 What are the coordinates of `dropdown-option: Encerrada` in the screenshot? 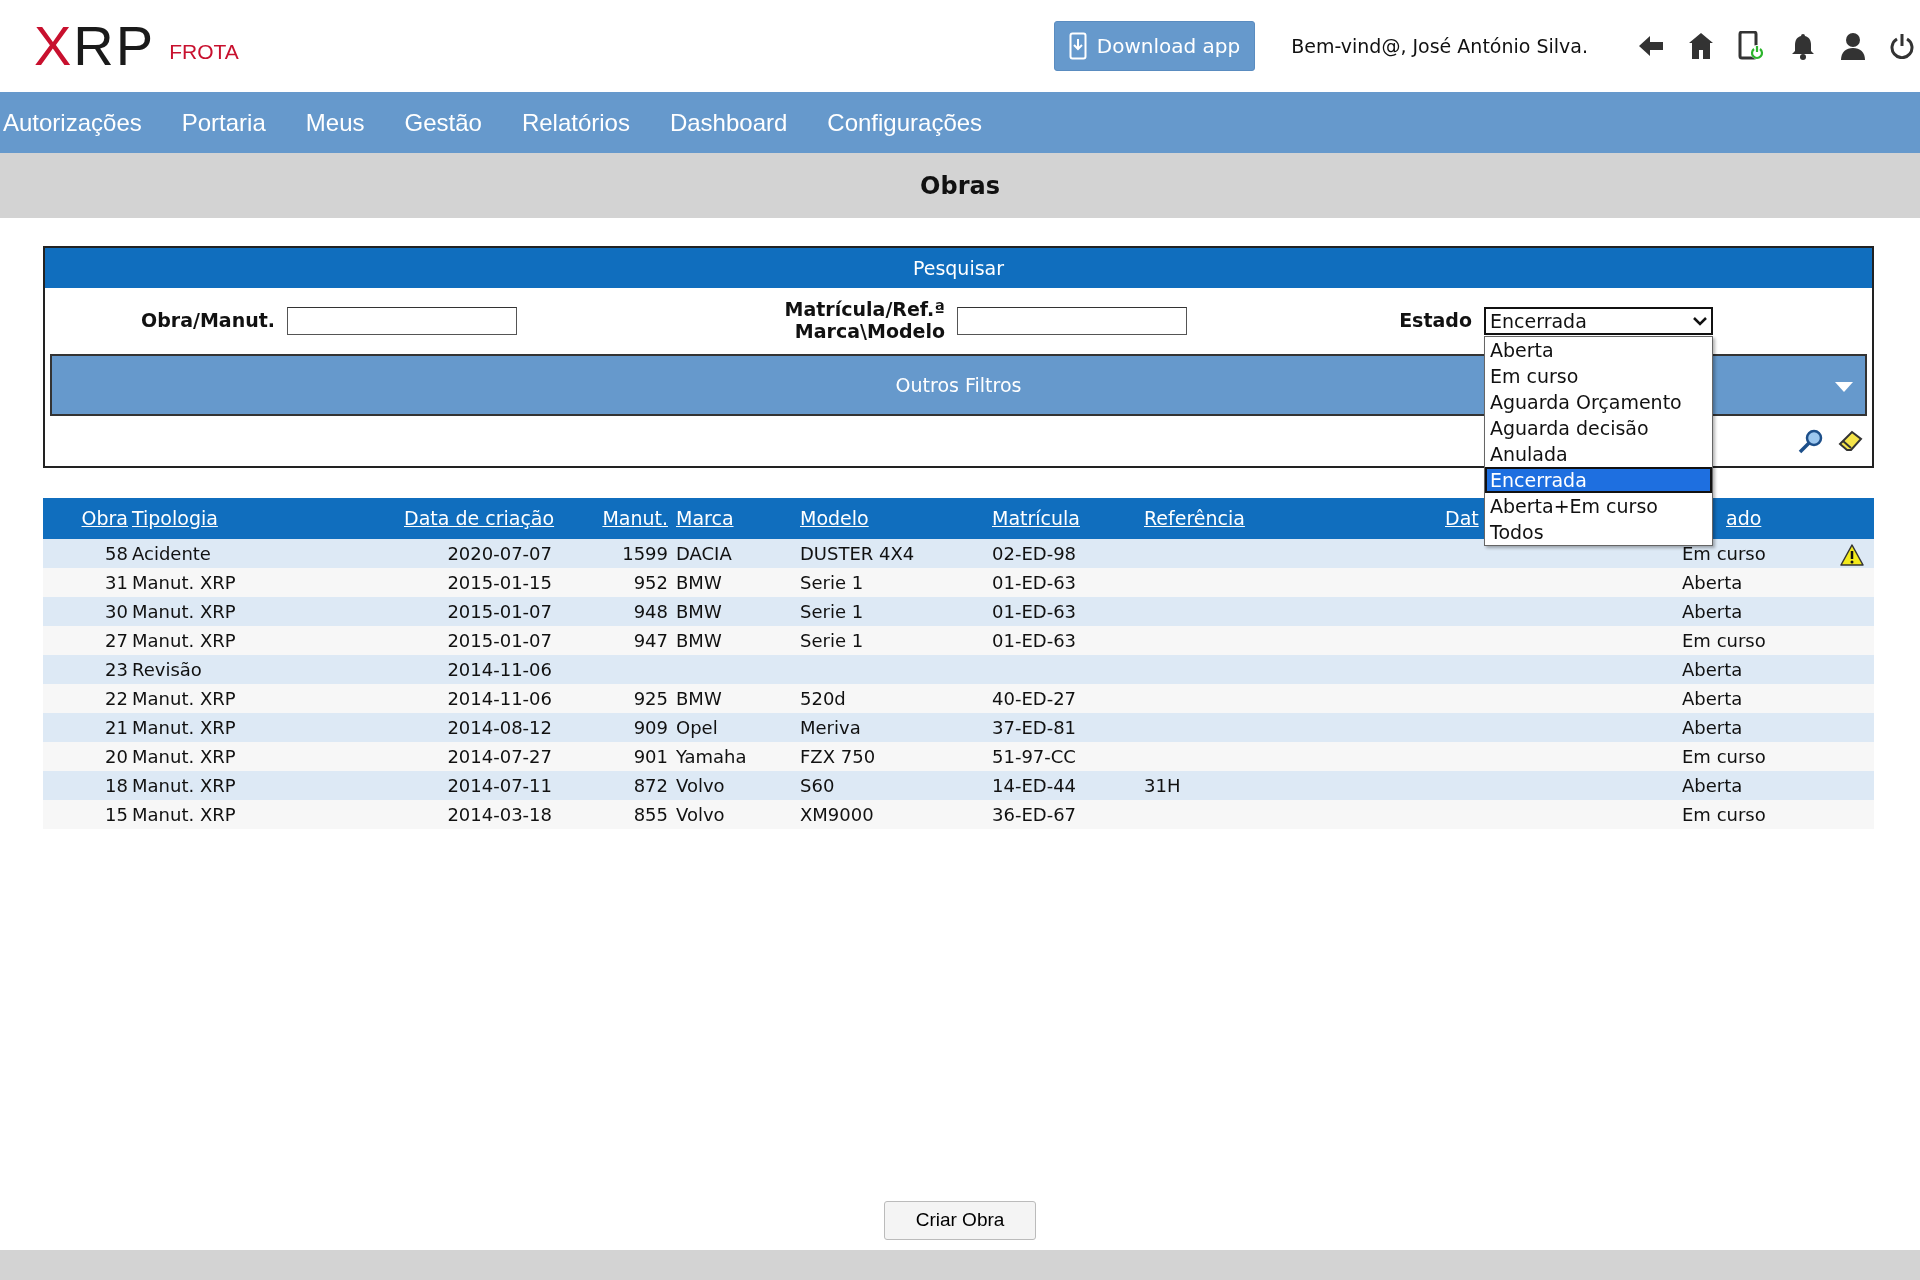 It's located at (1598, 480).